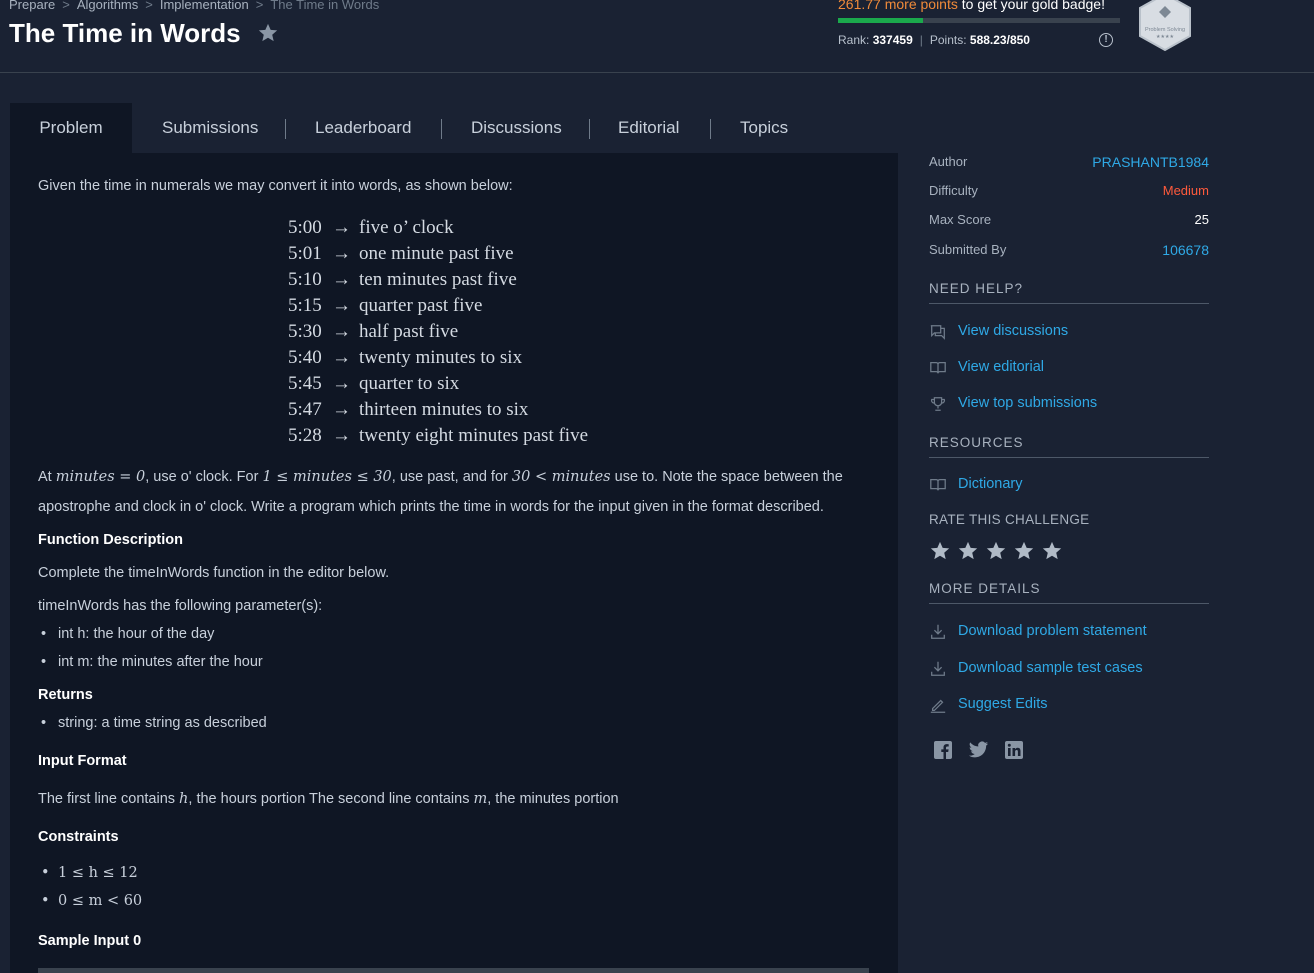 The width and height of the screenshot is (1314, 973). I want to click on list-item: int m: the minutes after the hour, so click(152, 662).